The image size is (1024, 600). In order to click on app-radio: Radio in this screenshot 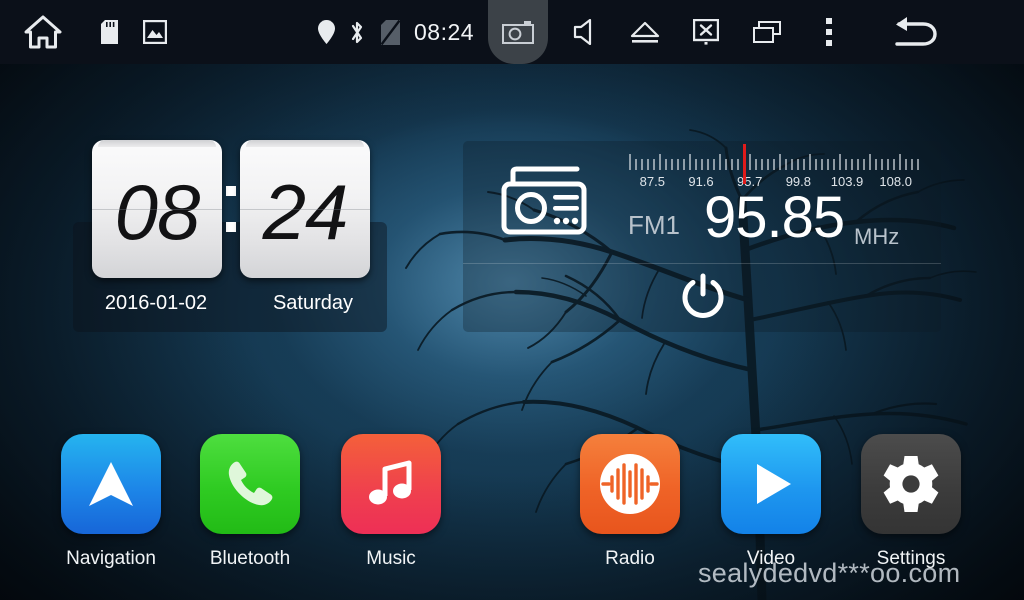, I will do `click(630, 502)`.